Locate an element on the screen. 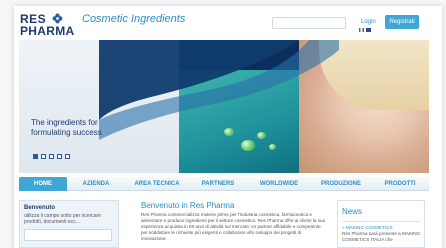 The height and width of the screenshot is (248, 446). news-heading: News is located at coordinates (352, 211).